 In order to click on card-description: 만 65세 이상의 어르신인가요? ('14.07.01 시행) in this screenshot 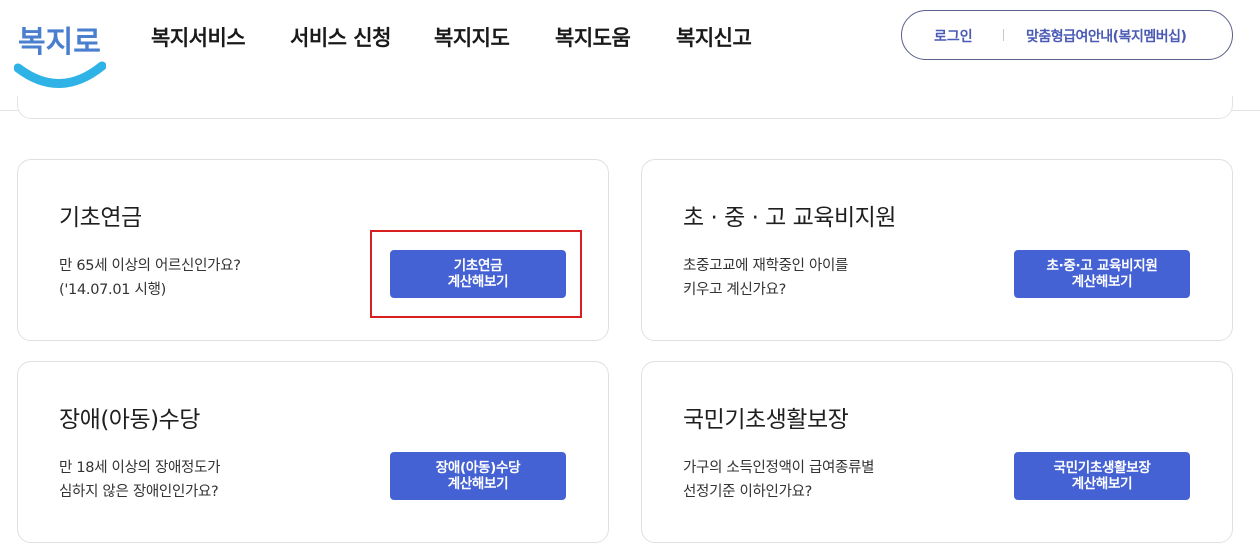, I will do `click(150, 278)`.